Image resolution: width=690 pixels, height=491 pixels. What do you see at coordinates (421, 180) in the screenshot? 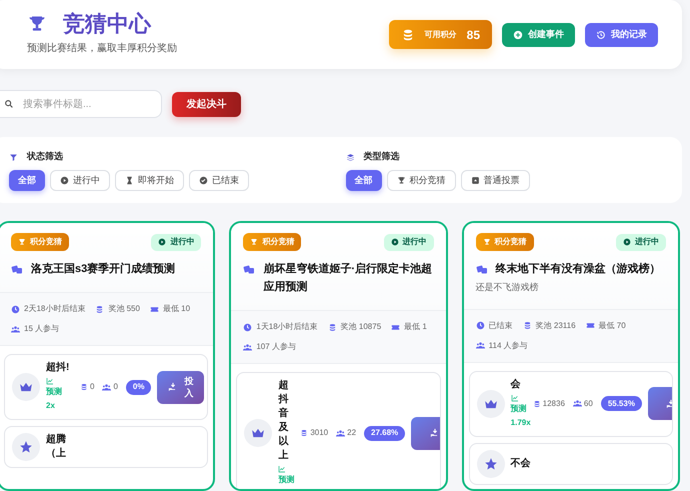
I see `filter-chip: 积分竞猜` at bounding box center [421, 180].